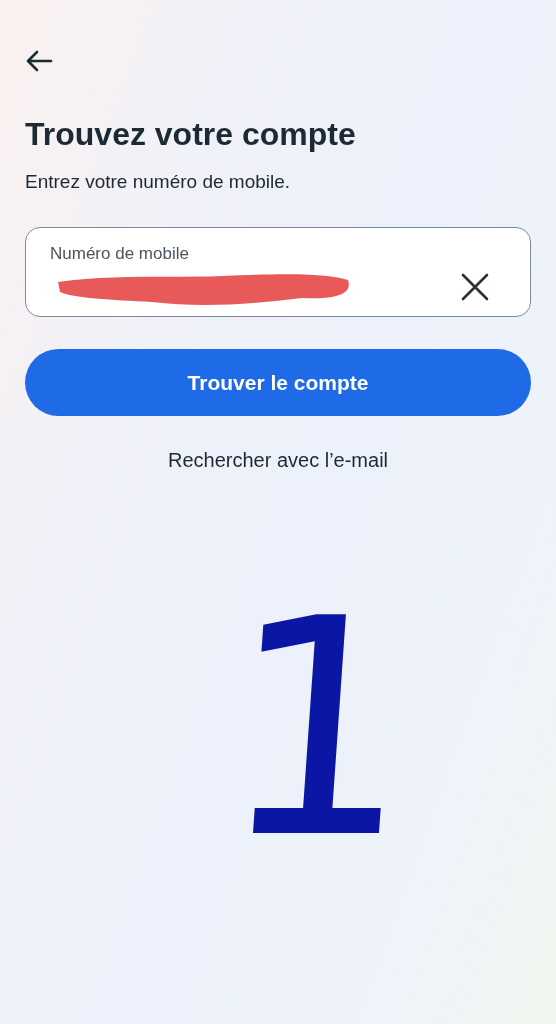  I want to click on find-account-button: Trouver le compte, so click(278, 382).